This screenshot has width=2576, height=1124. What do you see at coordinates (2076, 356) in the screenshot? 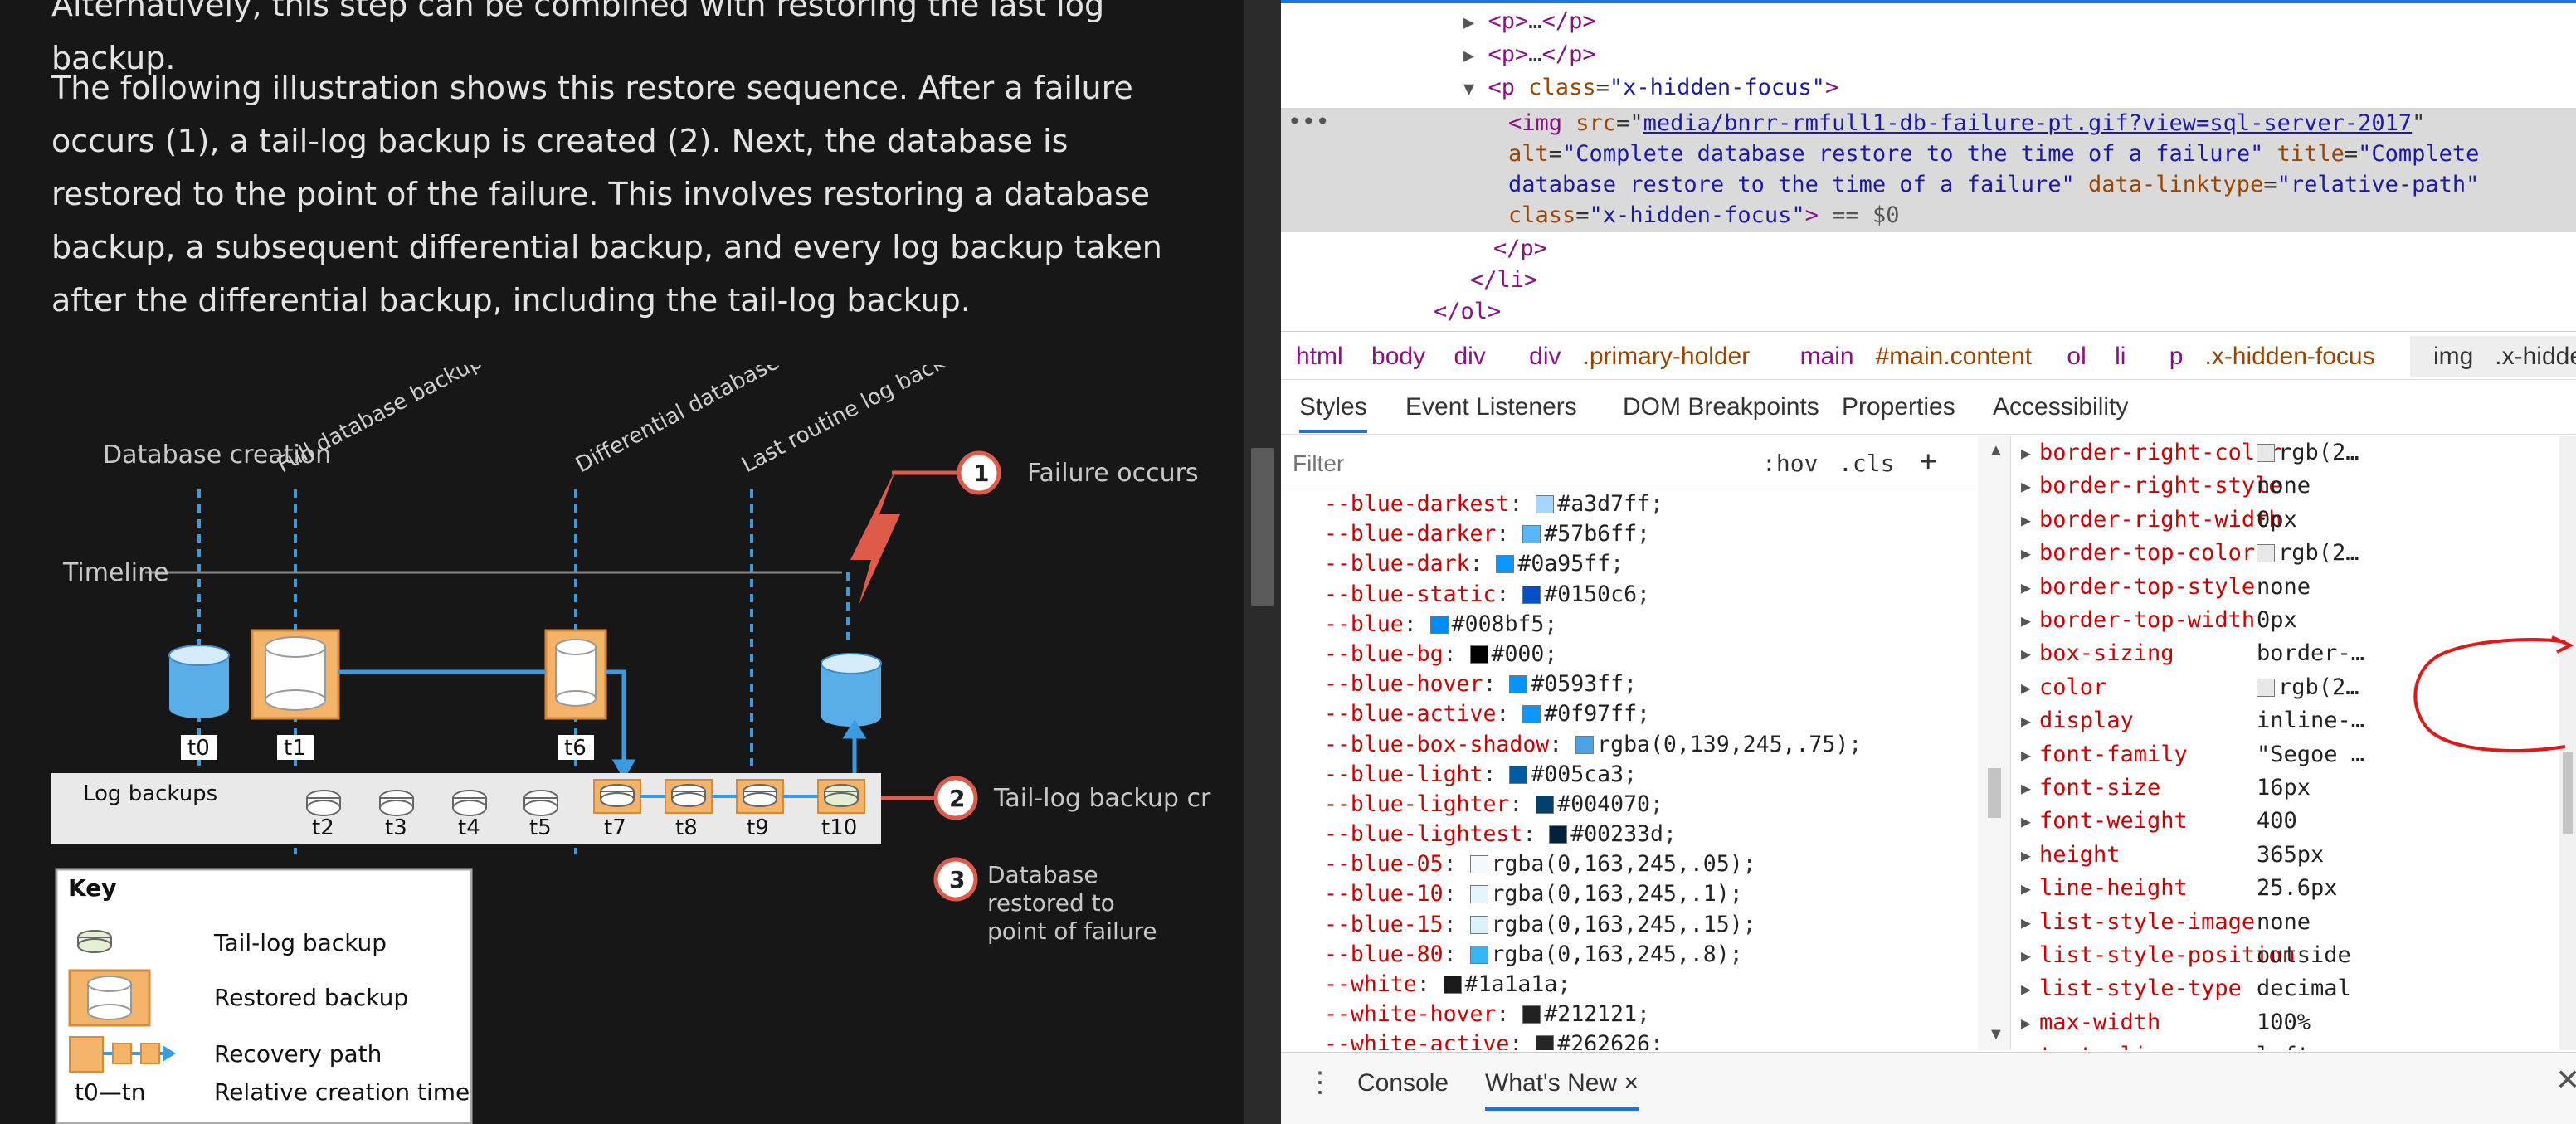
I see `breadcrumb-ol: ol` at bounding box center [2076, 356].